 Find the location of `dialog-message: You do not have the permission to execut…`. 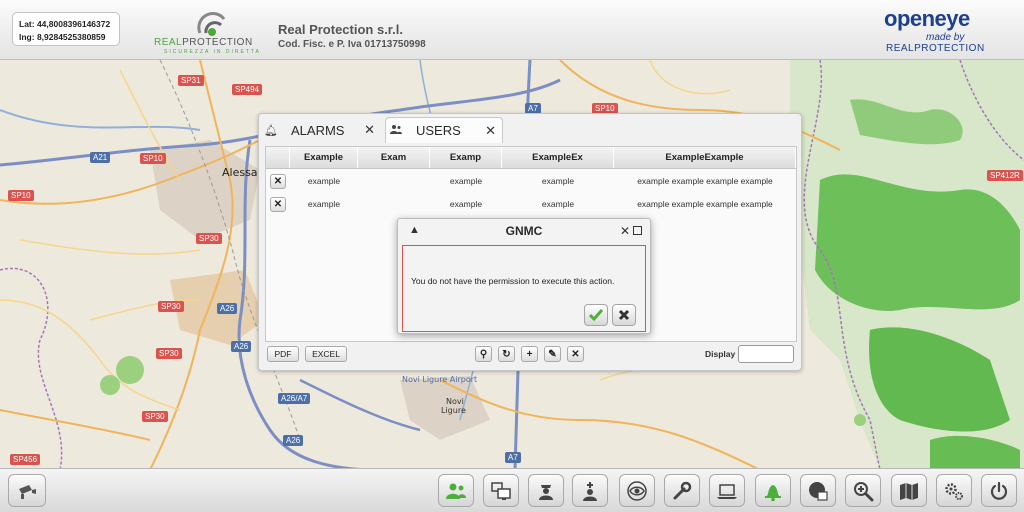

dialog-message: You do not have the permission to execut… is located at coordinates (513, 281).